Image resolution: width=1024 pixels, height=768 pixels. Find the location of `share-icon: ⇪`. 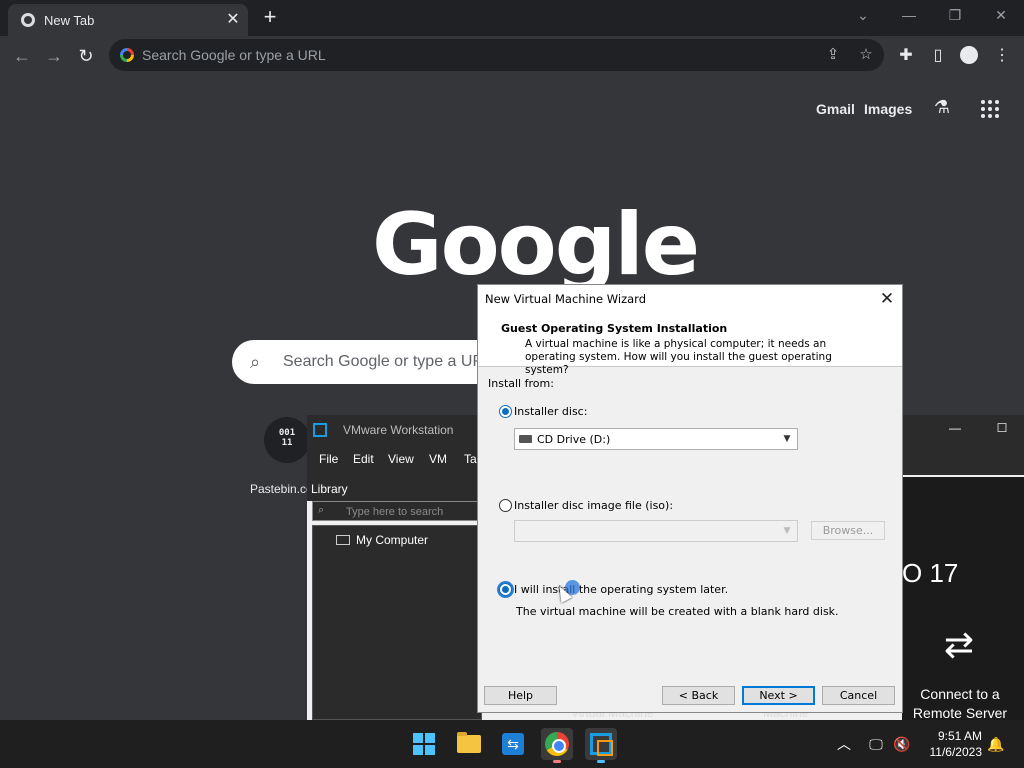

share-icon: ⇪ is located at coordinates (833, 55).